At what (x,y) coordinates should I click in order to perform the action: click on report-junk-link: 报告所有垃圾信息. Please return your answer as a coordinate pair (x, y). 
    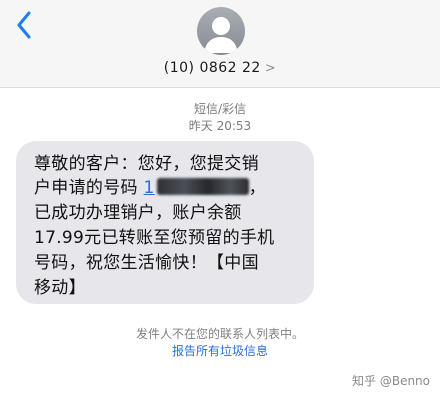
    Looking at the image, I should click on (220, 350).